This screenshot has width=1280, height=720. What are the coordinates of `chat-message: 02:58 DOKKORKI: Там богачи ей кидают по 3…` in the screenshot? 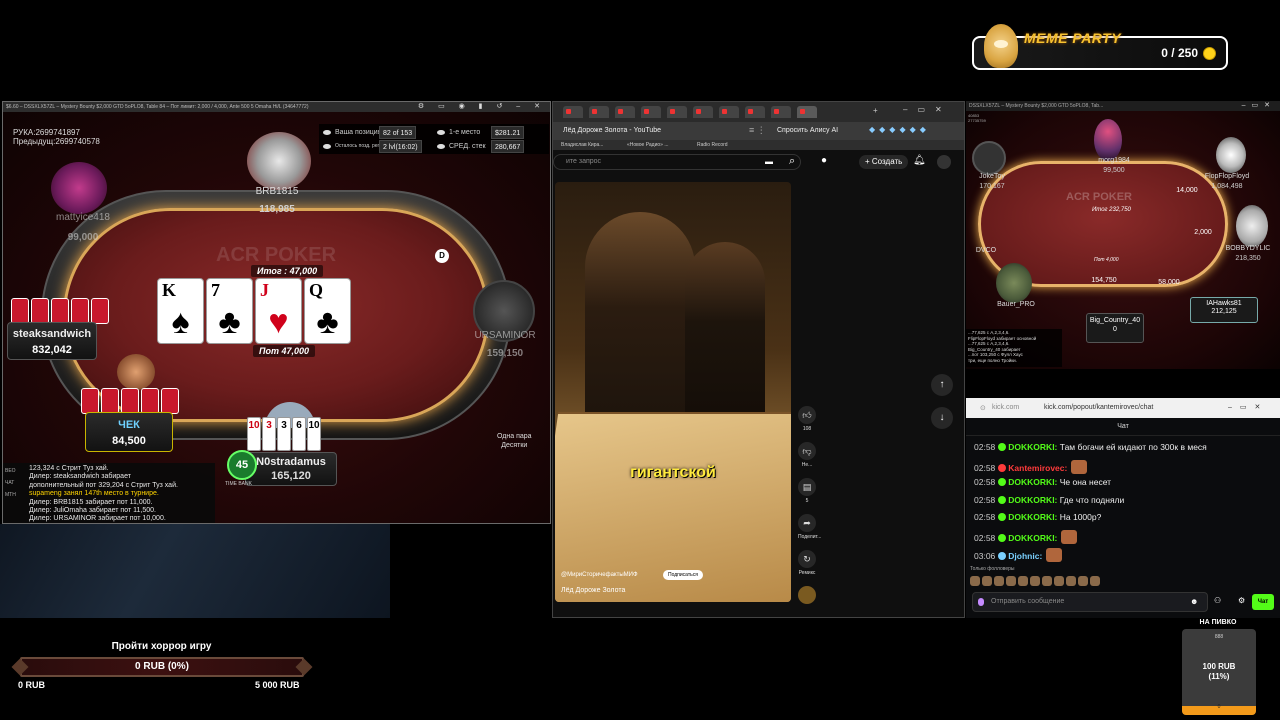 It's located at (1090, 447).